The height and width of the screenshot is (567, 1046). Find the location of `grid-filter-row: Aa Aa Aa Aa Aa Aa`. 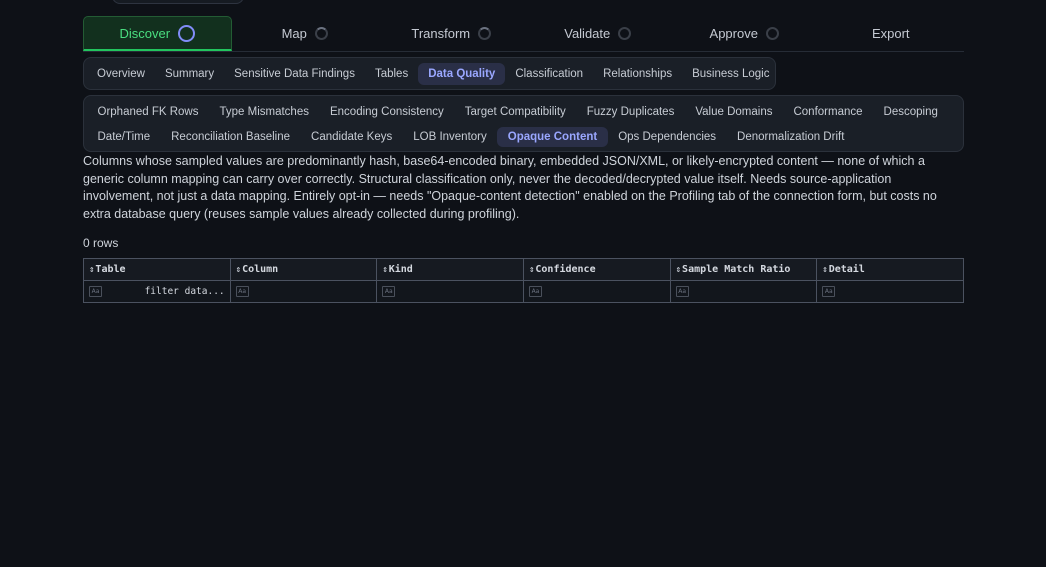

grid-filter-row: Aa Aa Aa Aa Aa Aa is located at coordinates (523, 291).